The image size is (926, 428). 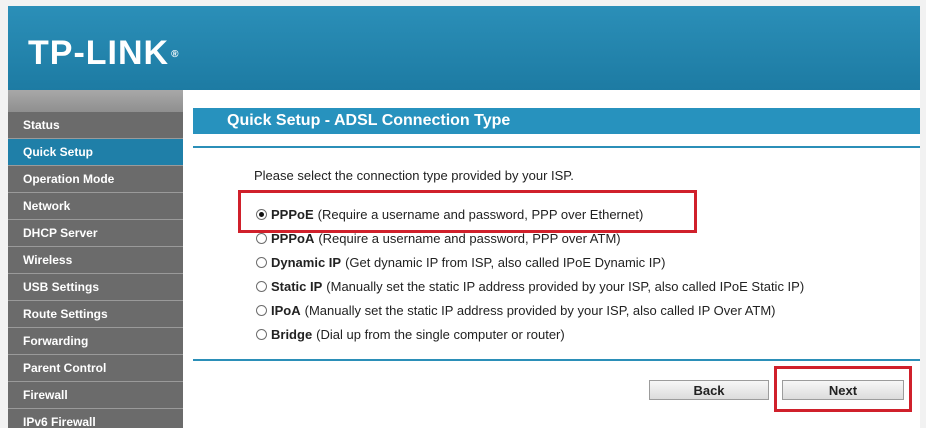 What do you see at coordinates (297, 286) in the screenshot?
I see `option-static-ip-name: Static IP` at bounding box center [297, 286].